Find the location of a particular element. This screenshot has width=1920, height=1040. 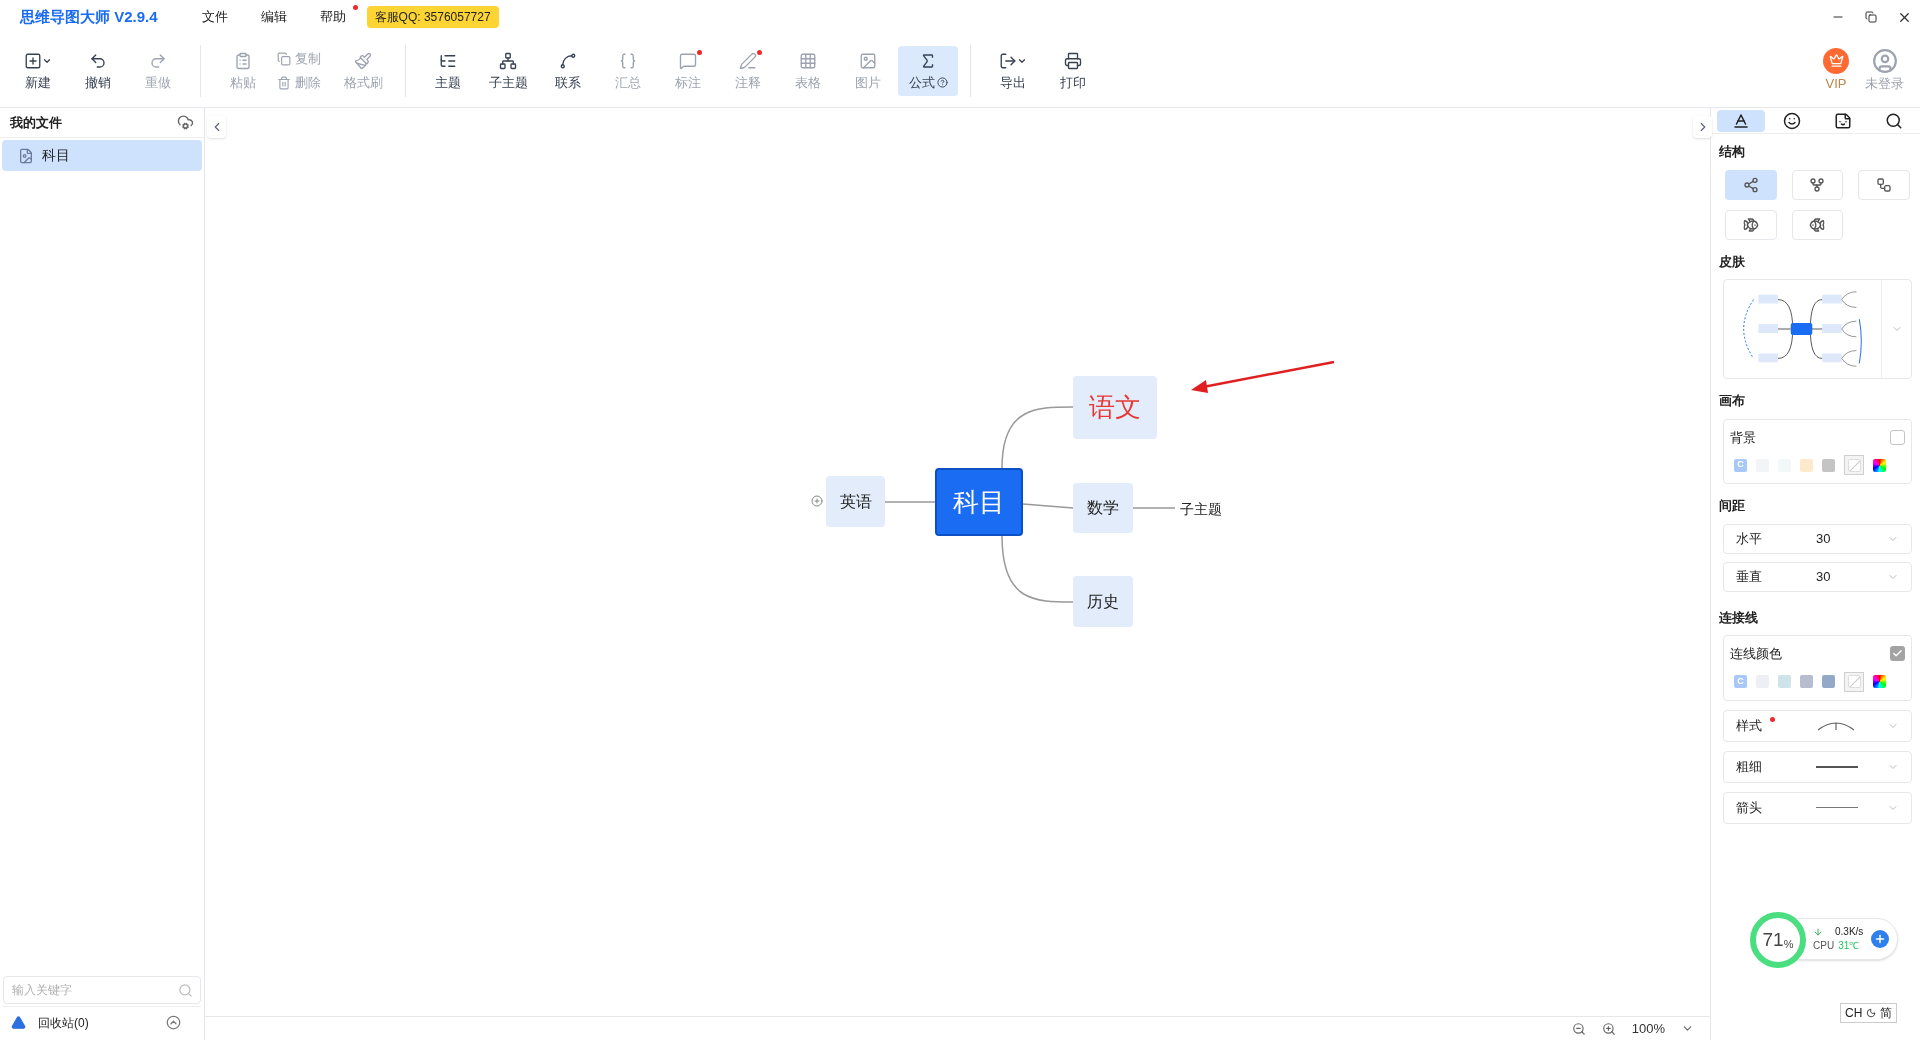

help-icon is located at coordinates (942, 82).